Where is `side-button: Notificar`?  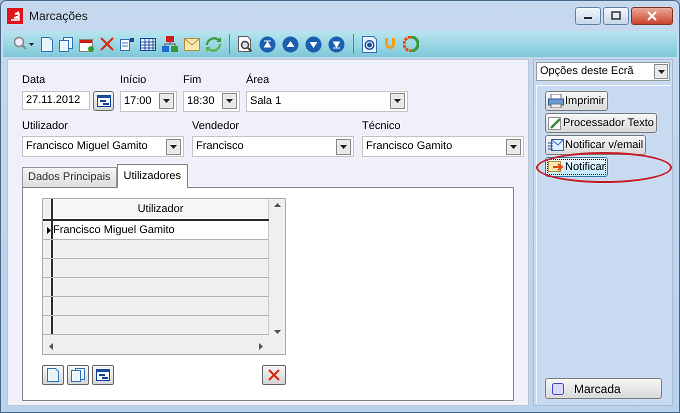
side-button: Notificar is located at coordinates (576, 167).